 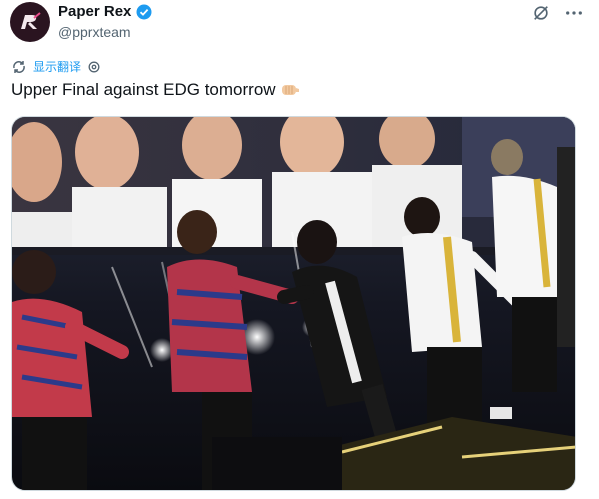 I want to click on more-dots-icon, so click(x=574, y=13).